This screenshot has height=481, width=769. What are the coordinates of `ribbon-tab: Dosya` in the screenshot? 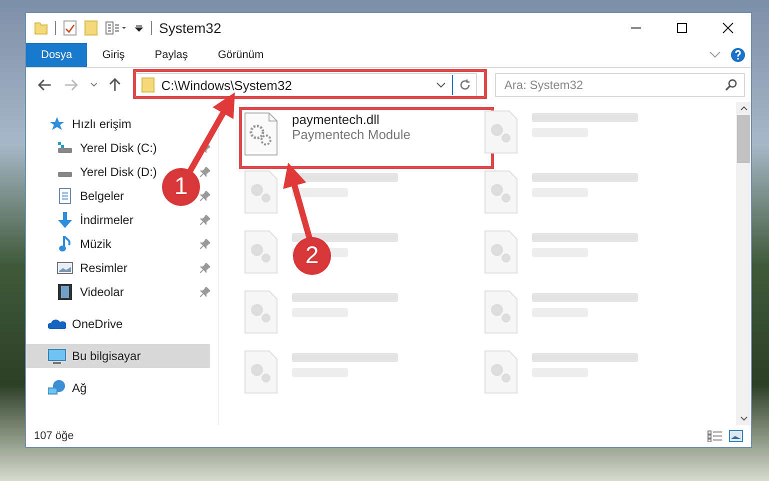 It's located at (57, 55).